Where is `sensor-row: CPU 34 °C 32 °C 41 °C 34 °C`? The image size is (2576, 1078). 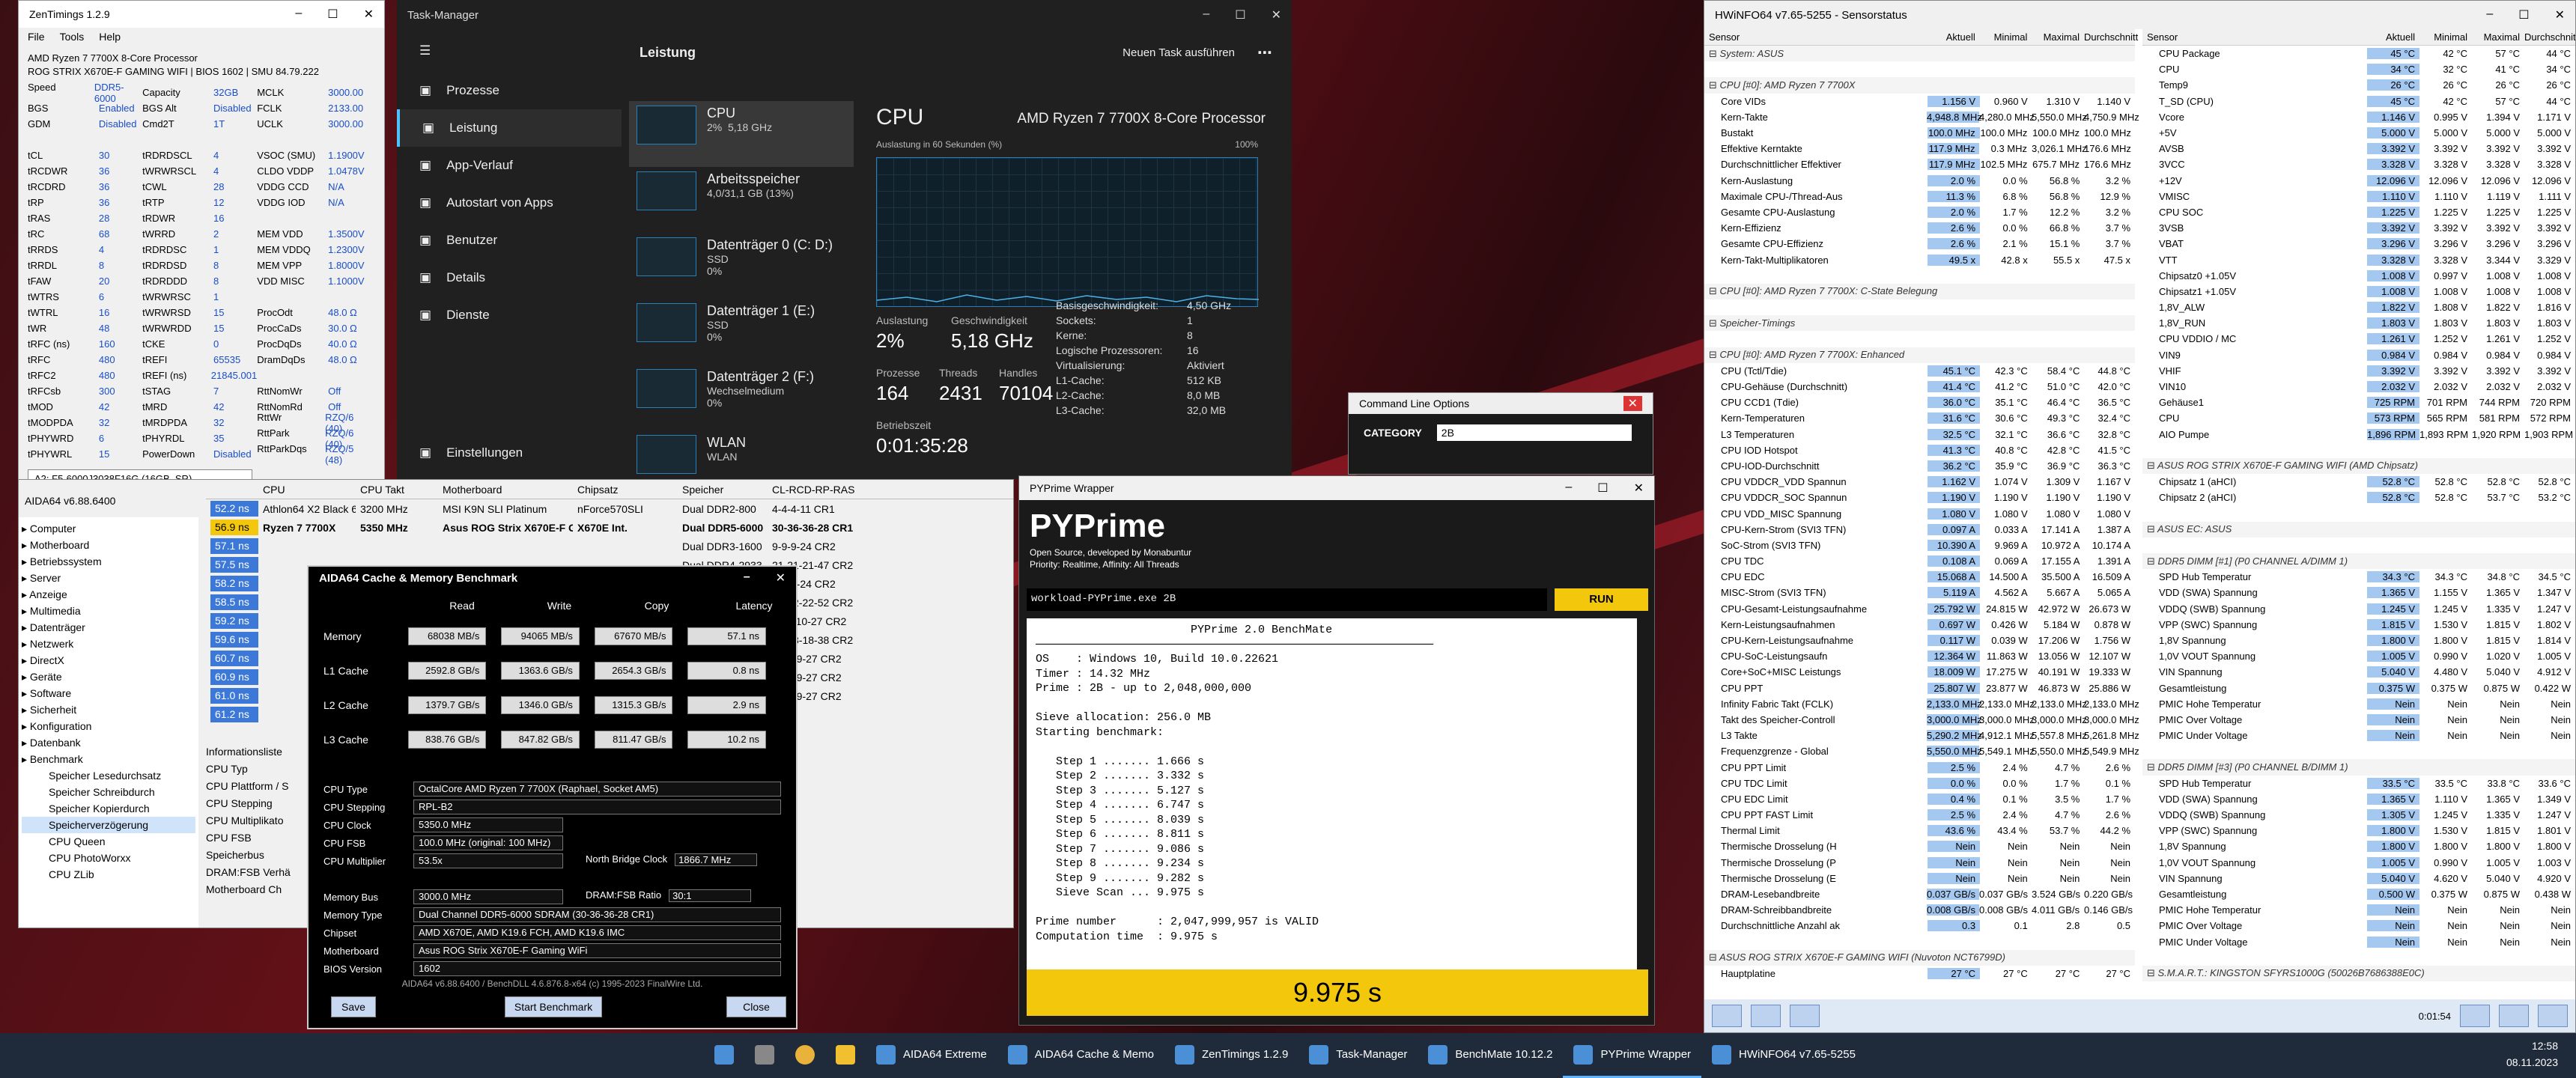
sensor-row: CPU 34 °C 32 °C 41 °C 34 °C is located at coordinates (2358, 69).